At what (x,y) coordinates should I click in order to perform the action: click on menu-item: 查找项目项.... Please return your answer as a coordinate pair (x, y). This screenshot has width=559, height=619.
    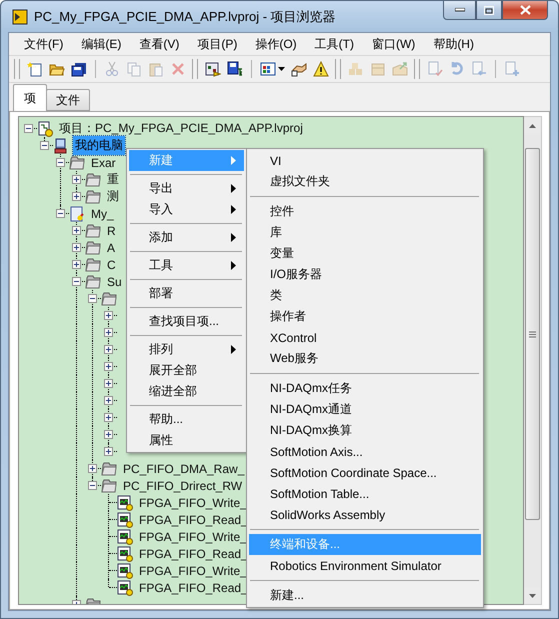
    Looking at the image, I should click on (186, 321).